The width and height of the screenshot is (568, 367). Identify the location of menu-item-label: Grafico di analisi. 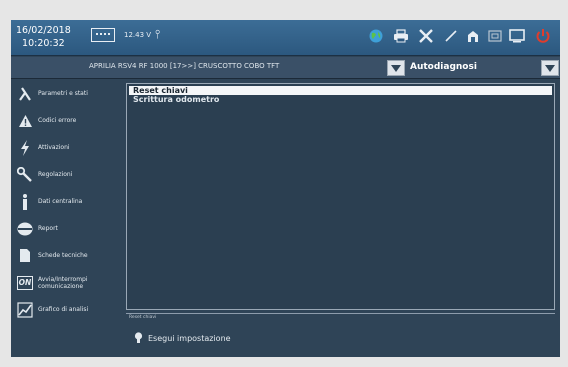
(63, 309).